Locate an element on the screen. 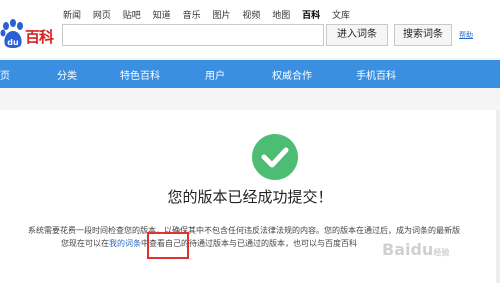 The width and height of the screenshot is (500, 283). topnav-item-wenku: 文库 is located at coordinates (341, 16).